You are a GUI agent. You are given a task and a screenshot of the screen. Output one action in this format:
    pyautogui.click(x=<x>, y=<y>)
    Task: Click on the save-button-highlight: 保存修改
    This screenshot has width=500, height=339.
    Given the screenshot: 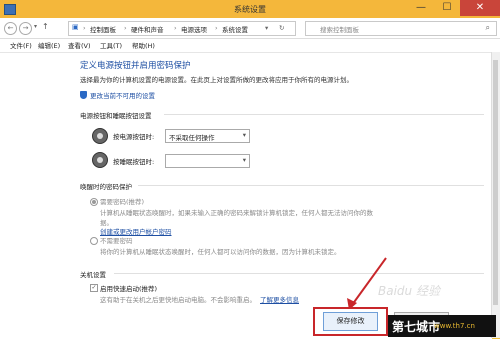 What is the action you would take?
    pyautogui.click(x=350, y=321)
    